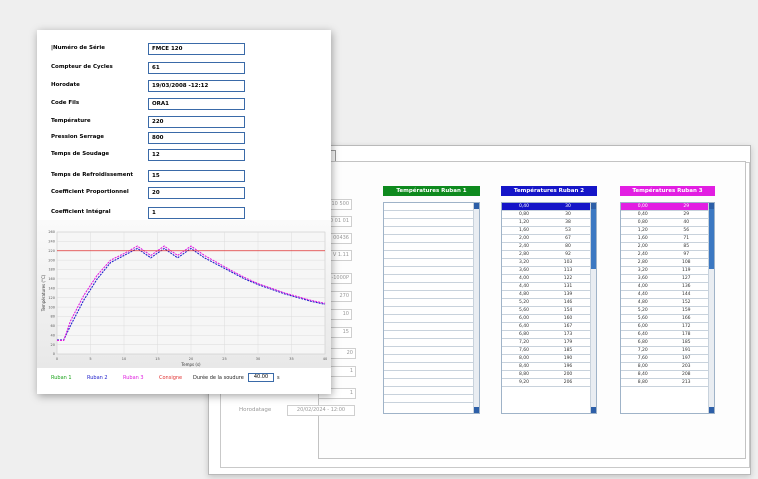 This screenshot has width=758, height=479. I want to click on ruban3-row: 4,40 144, so click(664, 295).